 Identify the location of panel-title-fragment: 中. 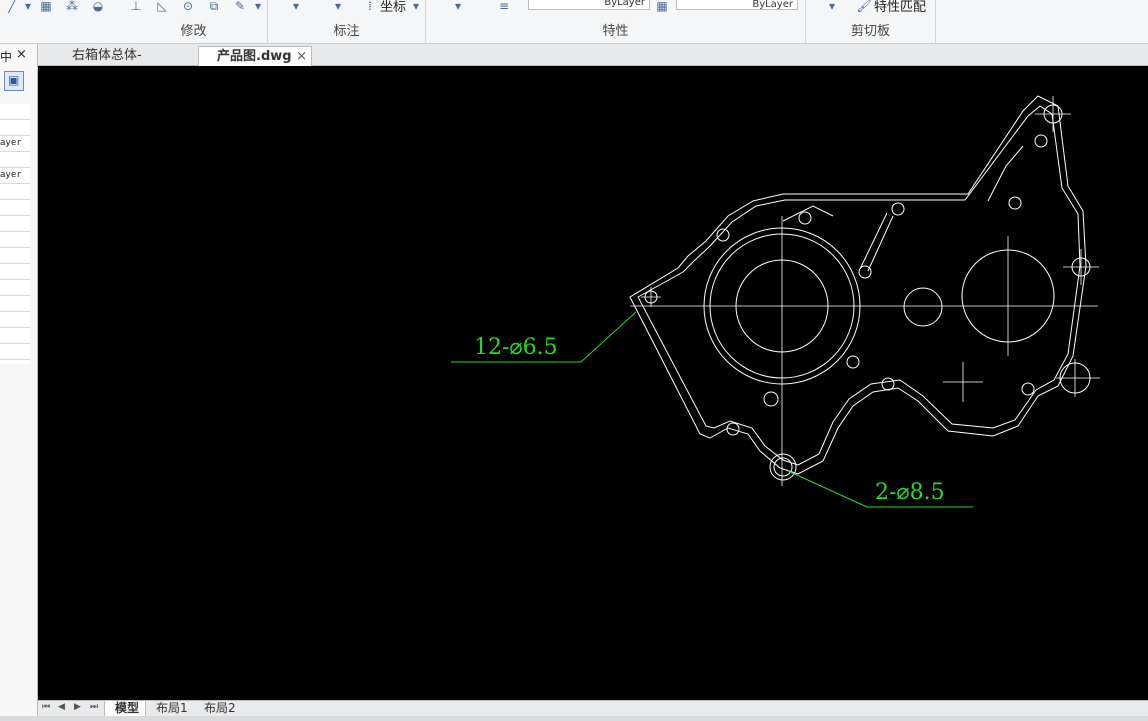
(6, 57).